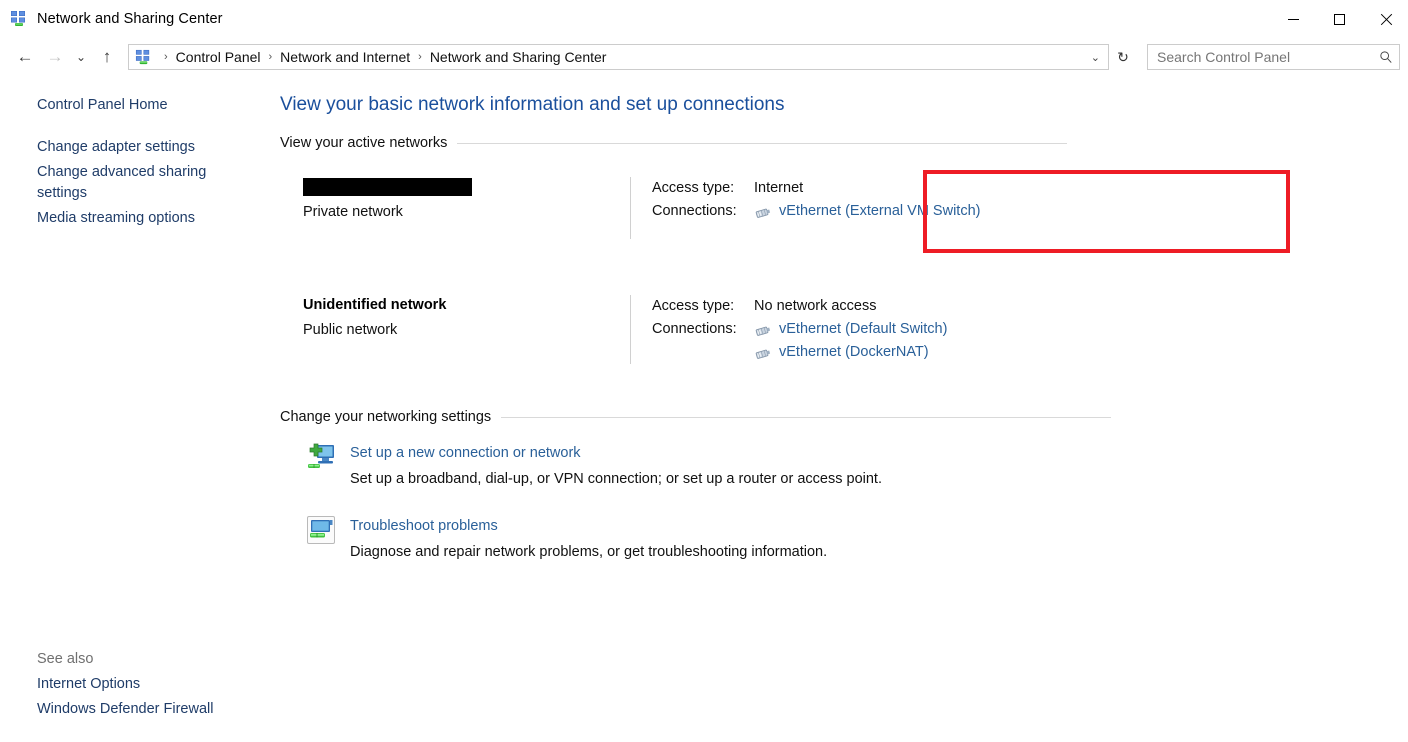  I want to click on maximize-icon, so click(1339, 19).